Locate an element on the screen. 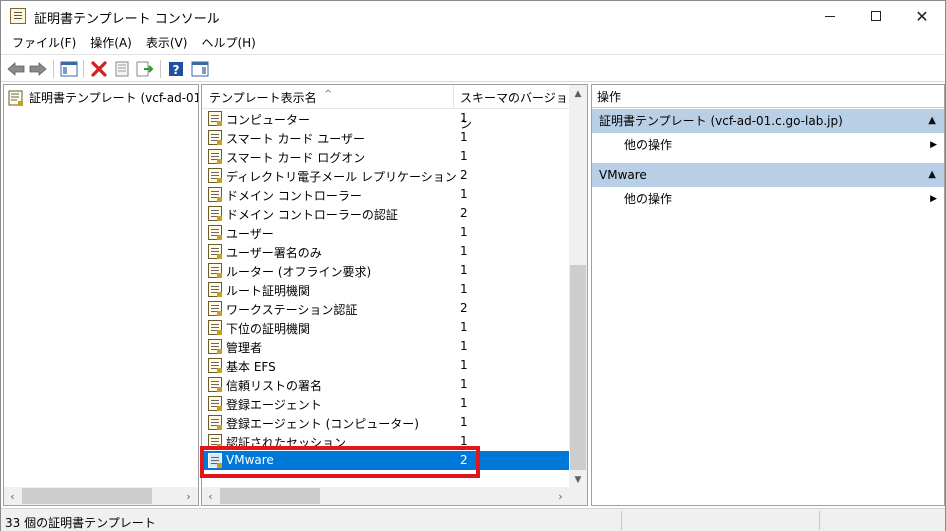 This screenshot has width=946, height=531. menu-file: ファイル(F) is located at coordinates (44, 42).